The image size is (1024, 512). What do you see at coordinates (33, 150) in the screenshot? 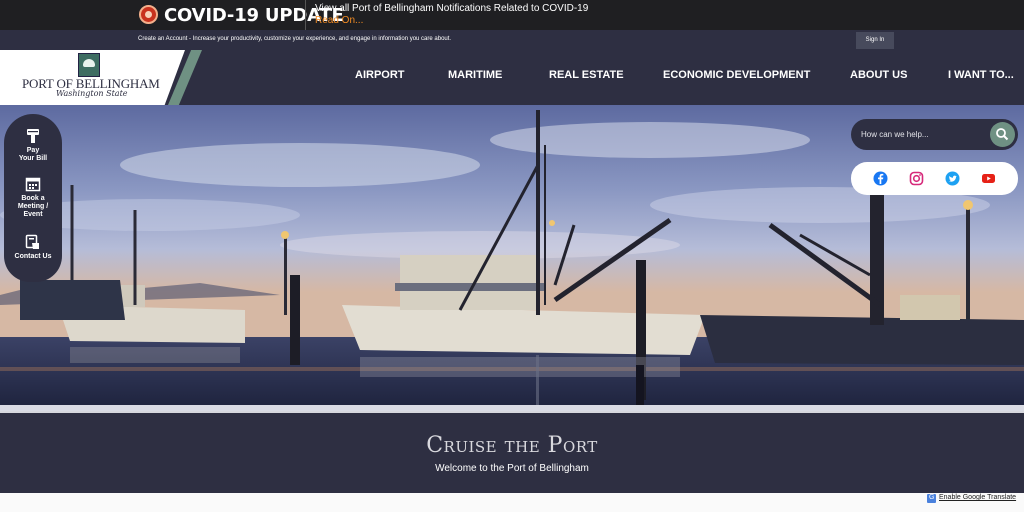
I see `pay-bill-line1: Pay` at bounding box center [33, 150].